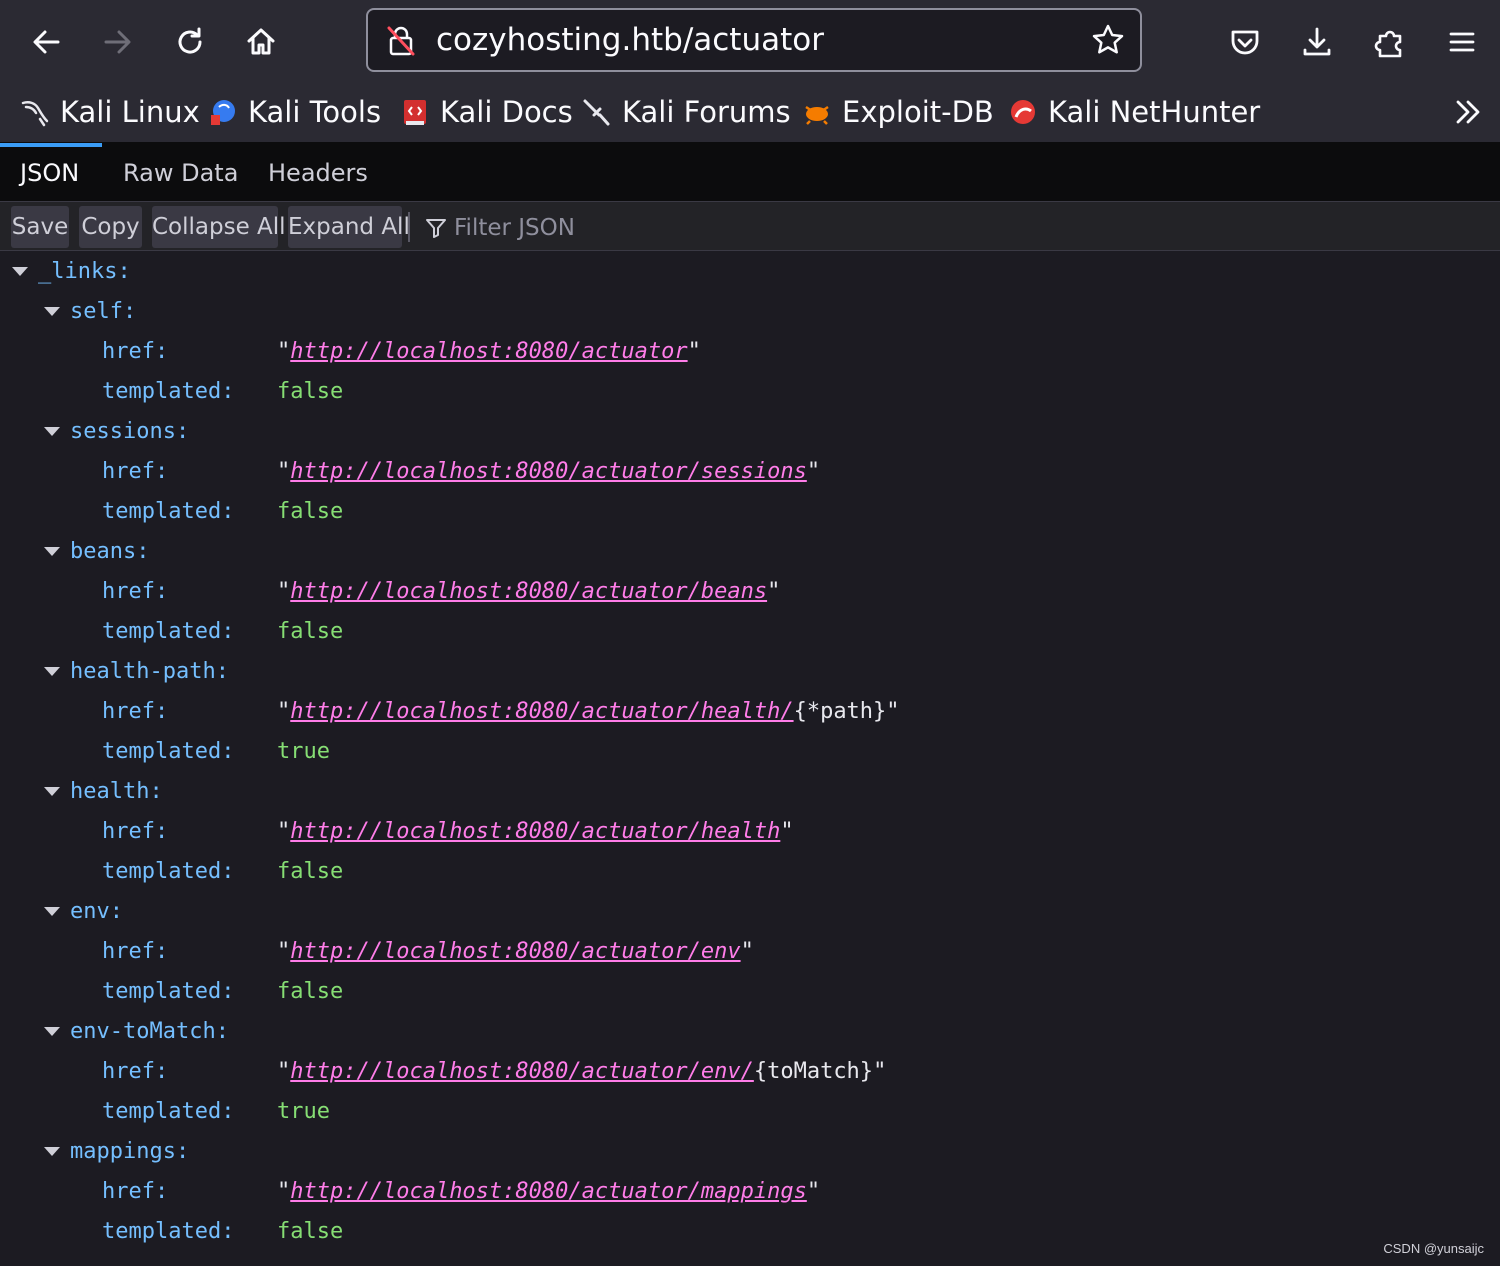  What do you see at coordinates (541, 711) in the screenshot?
I see `json-url-link: http://localhost:8080/actuator/health/` at bounding box center [541, 711].